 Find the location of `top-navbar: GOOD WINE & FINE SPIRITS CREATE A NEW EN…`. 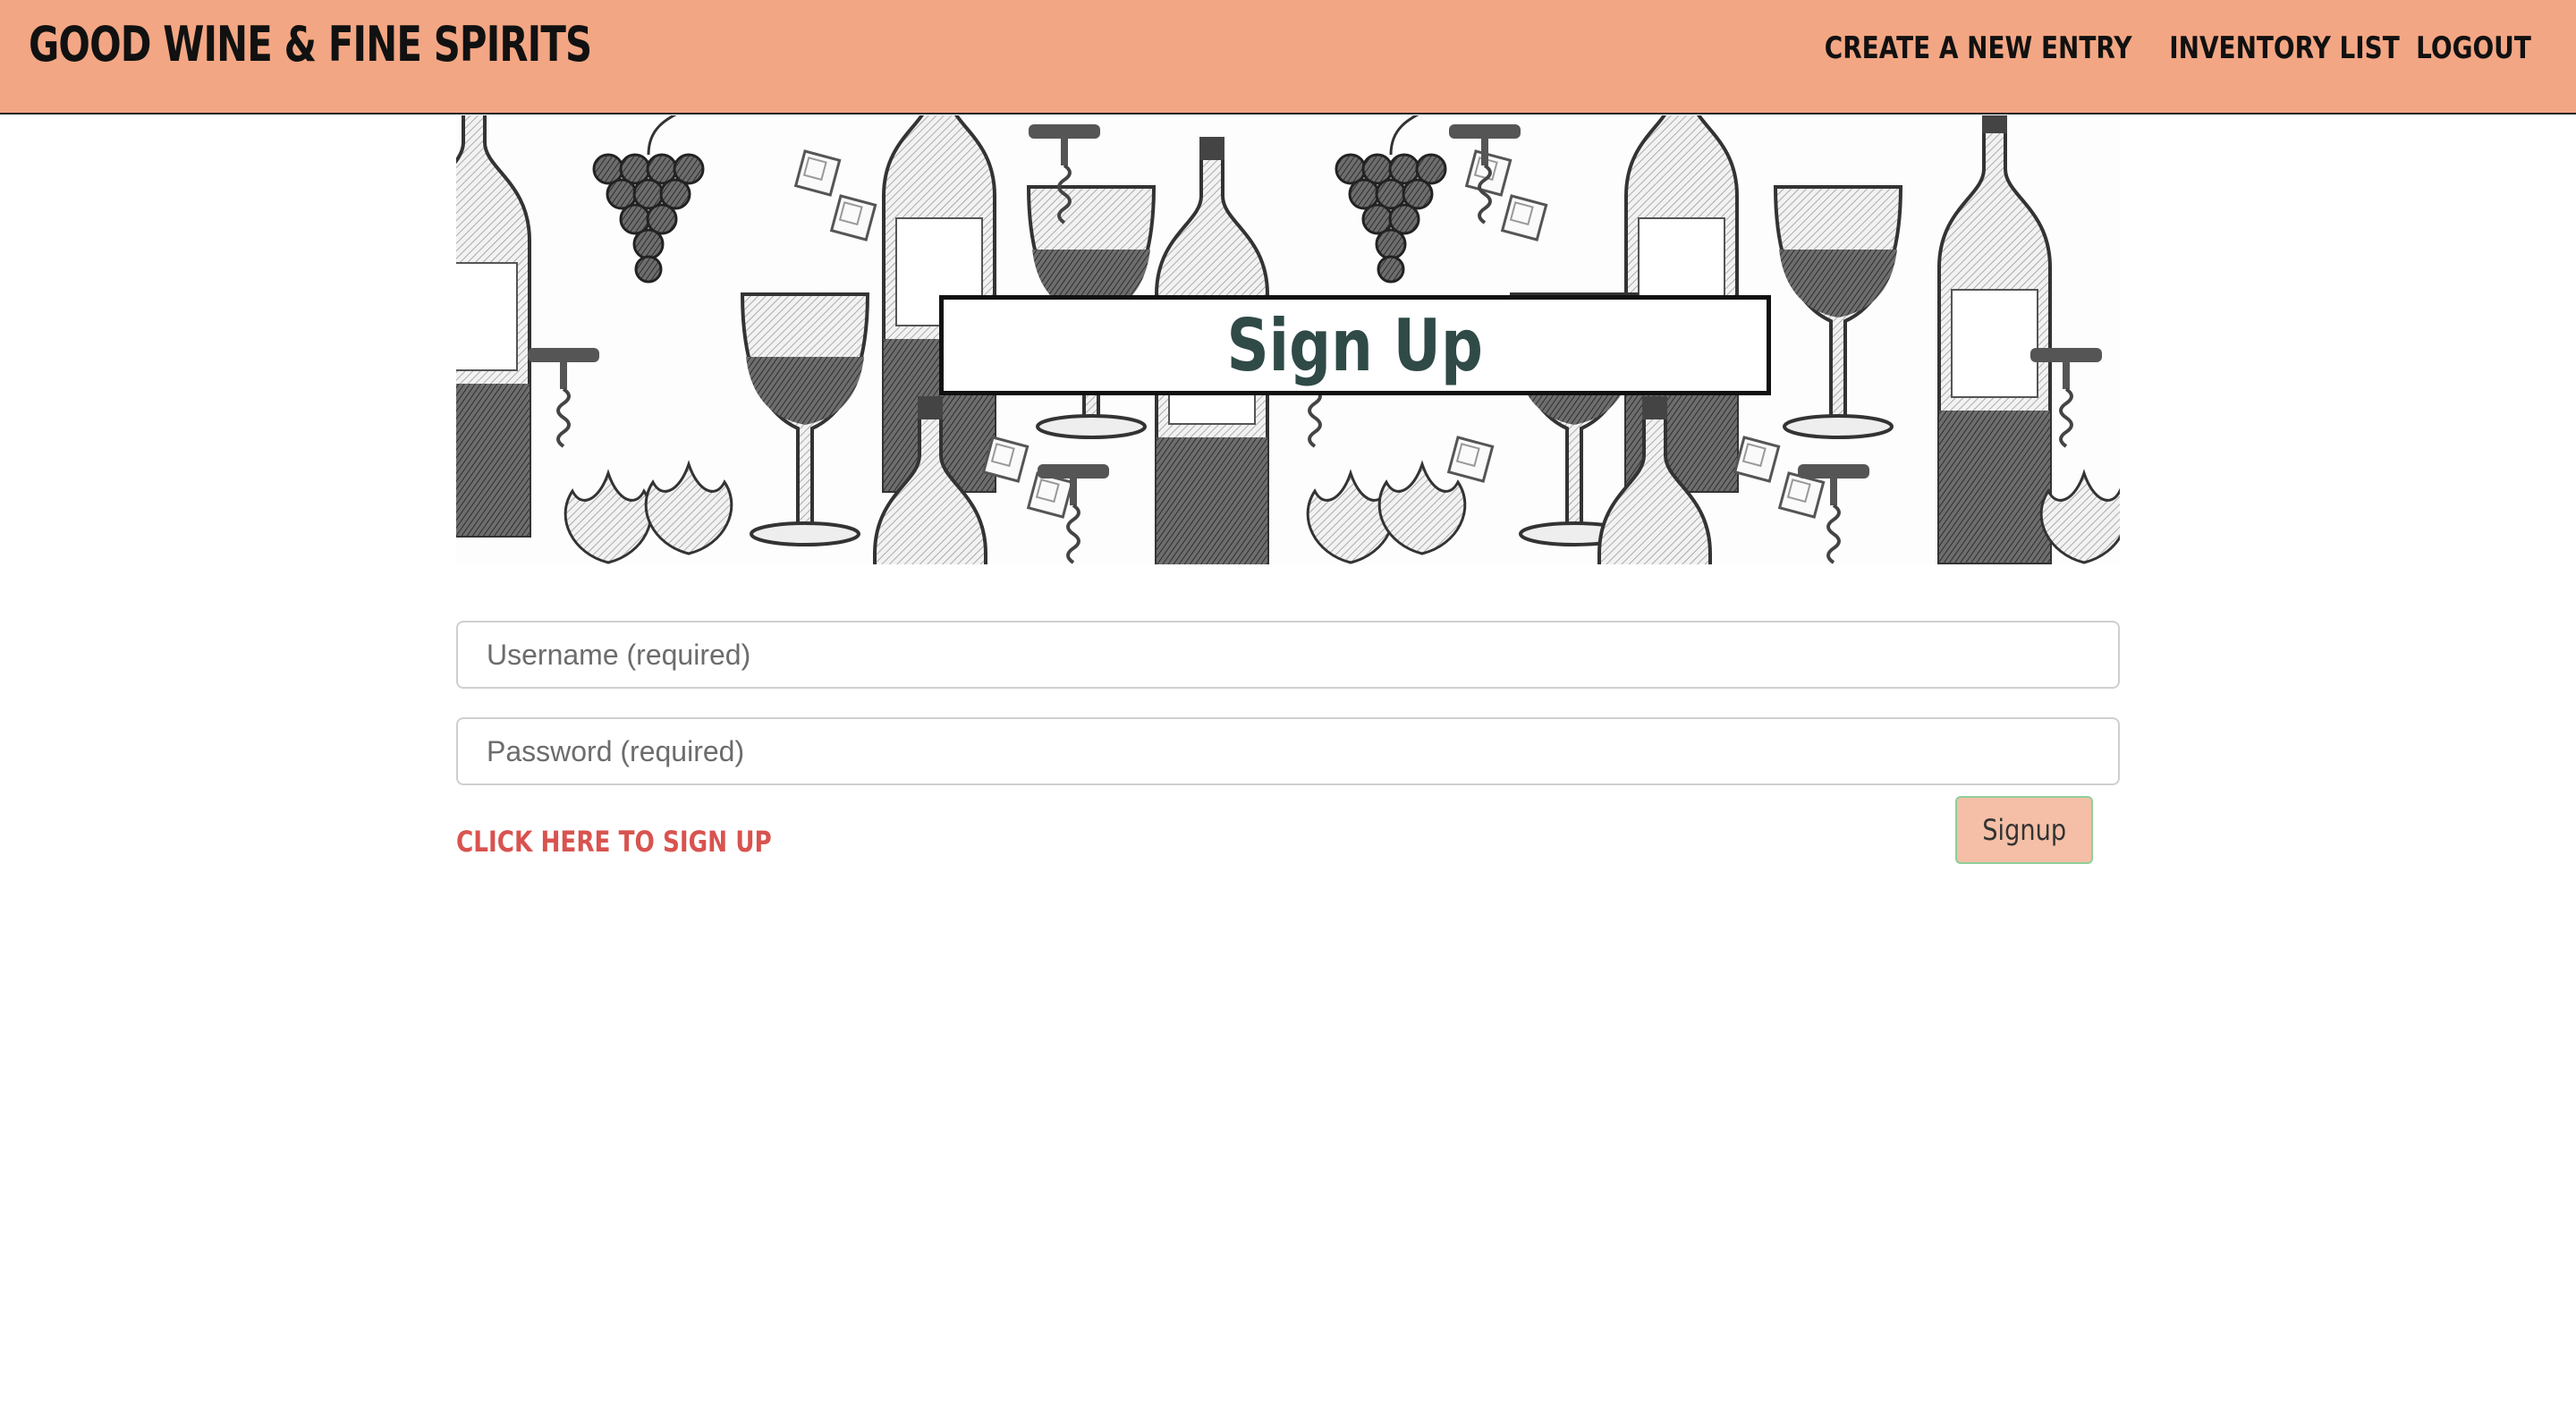

top-navbar: GOOD WINE & FINE SPIRITS CREATE A NEW EN… is located at coordinates (1288, 57).